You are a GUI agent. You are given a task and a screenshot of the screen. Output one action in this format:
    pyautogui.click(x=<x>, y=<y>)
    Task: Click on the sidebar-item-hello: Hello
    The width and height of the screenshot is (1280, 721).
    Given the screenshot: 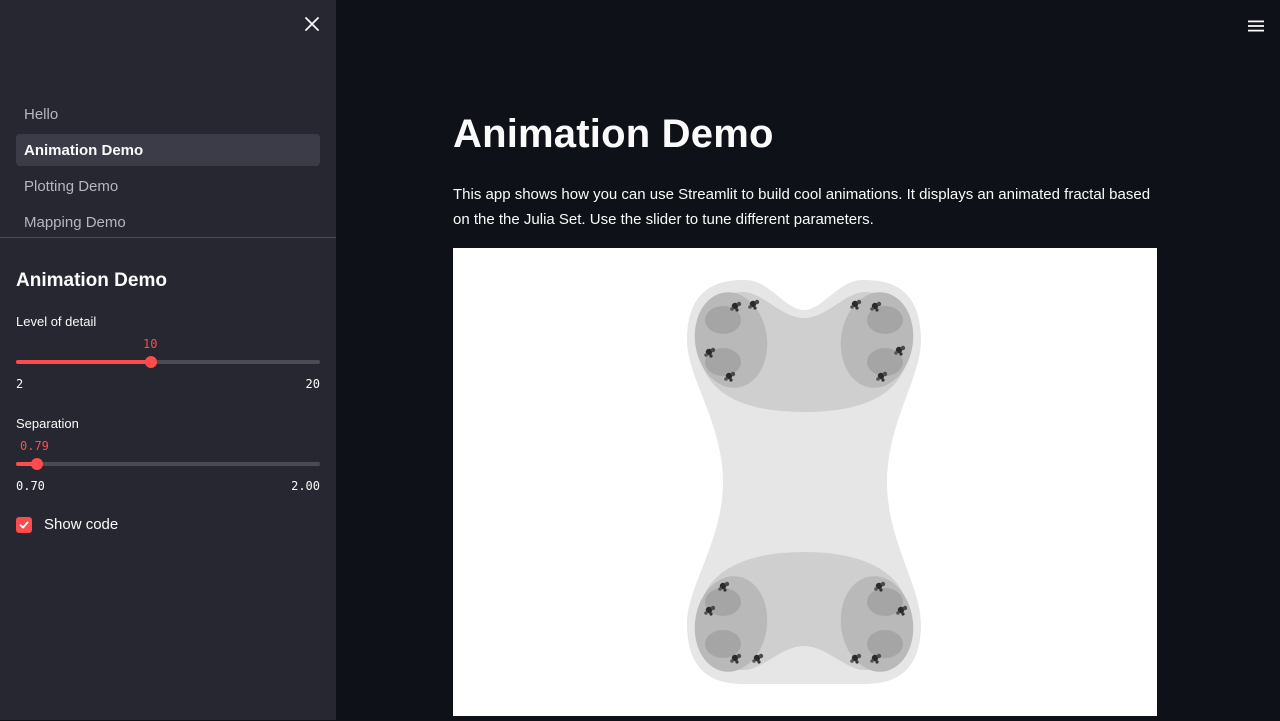 What is the action you would take?
    pyautogui.click(x=168, y=114)
    